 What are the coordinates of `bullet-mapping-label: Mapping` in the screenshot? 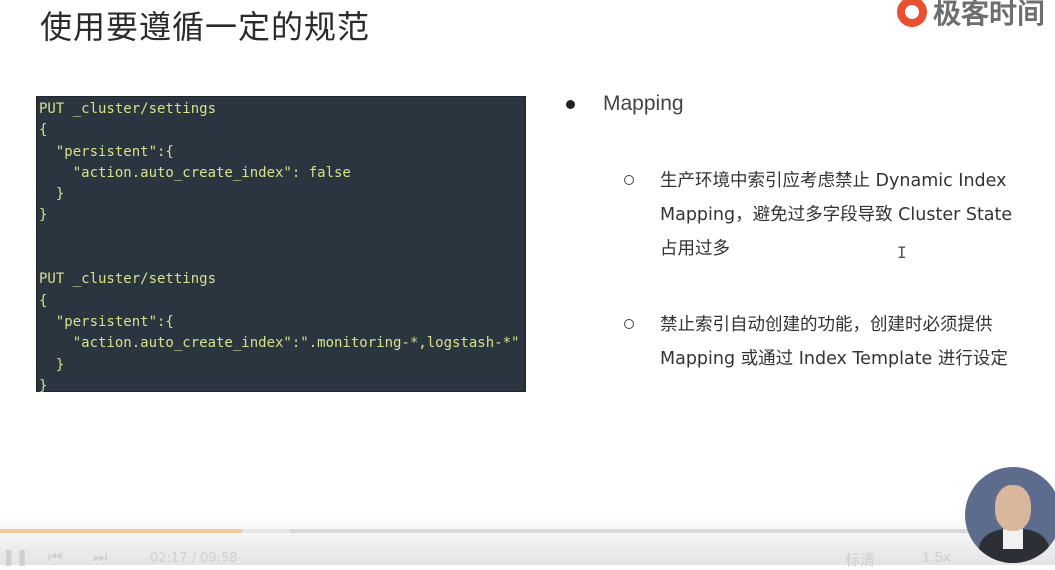 It's located at (643, 103).